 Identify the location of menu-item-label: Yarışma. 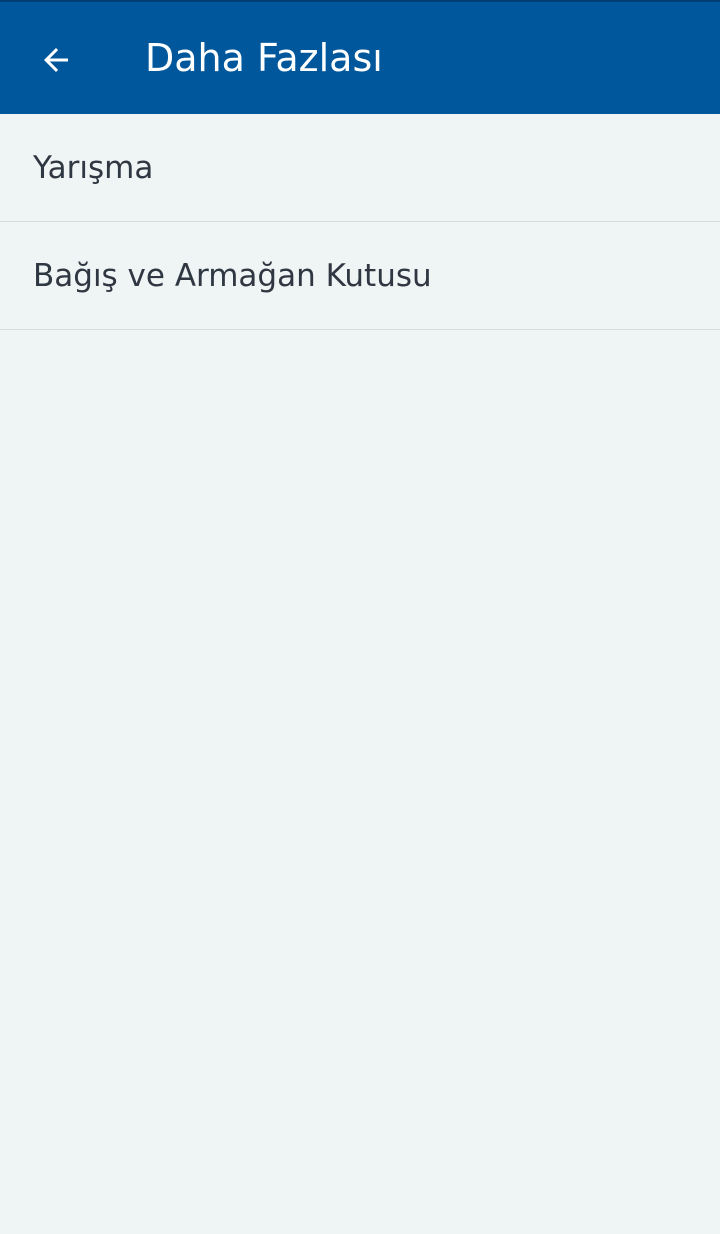
(93, 167).